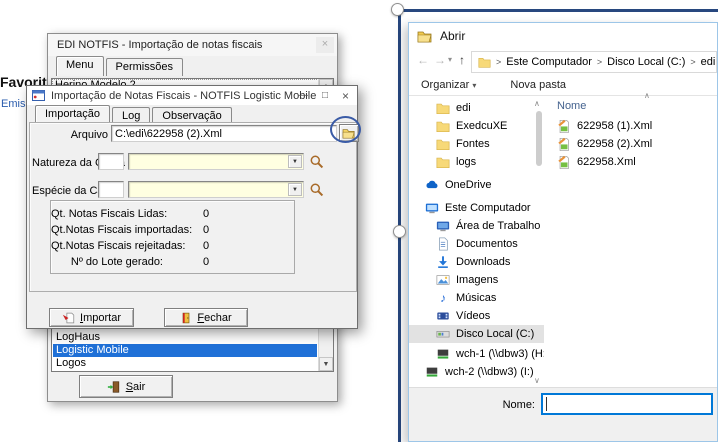  Describe the element at coordinates (708, 62) in the screenshot. I see `breadcrumb-item: edi` at that location.